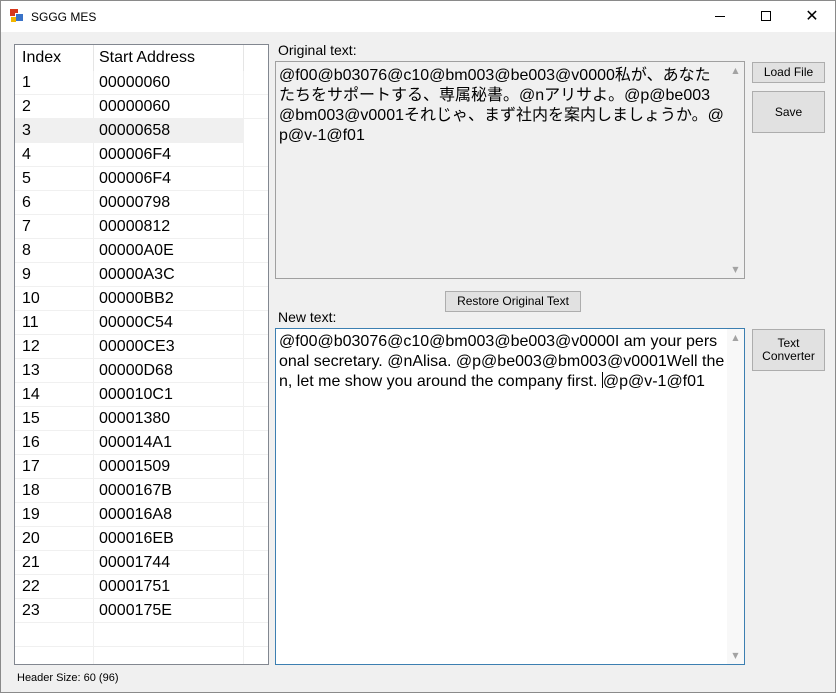  What do you see at coordinates (788, 356) in the screenshot?
I see `text-converter-label-line2: Converter` at bounding box center [788, 356].